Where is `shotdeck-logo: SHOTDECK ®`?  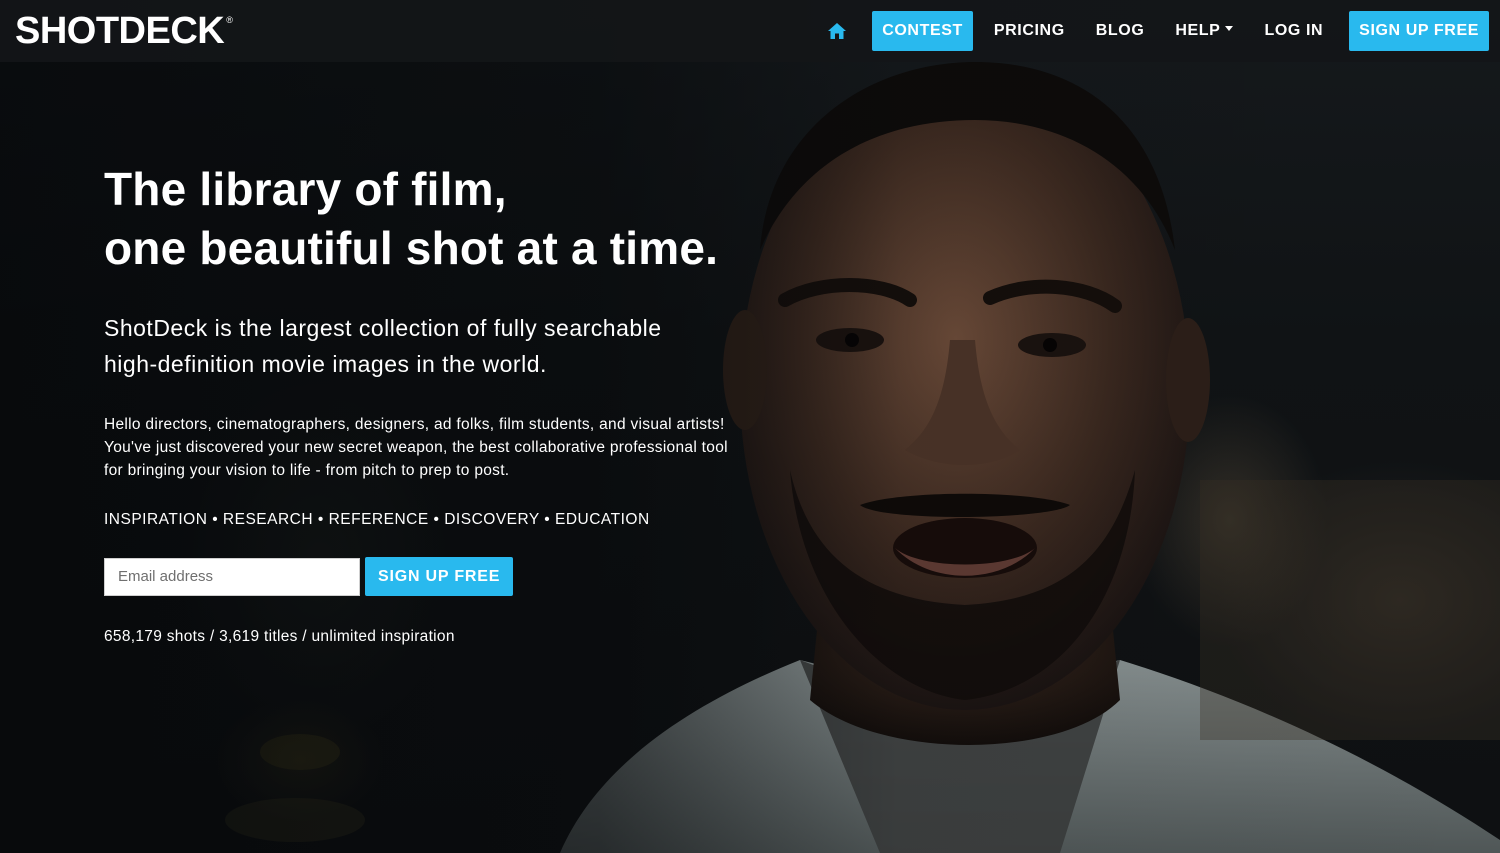
shotdeck-logo: SHOTDECK ® is located at coordinates (124, 31).